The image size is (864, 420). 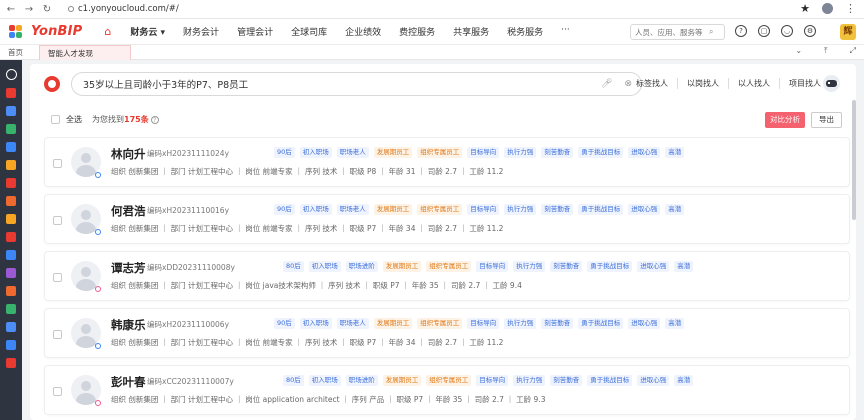 What do you see at coordinates (670, 32) in the screenshot?
I see `global-search-input` at bounding box center [670, 32].